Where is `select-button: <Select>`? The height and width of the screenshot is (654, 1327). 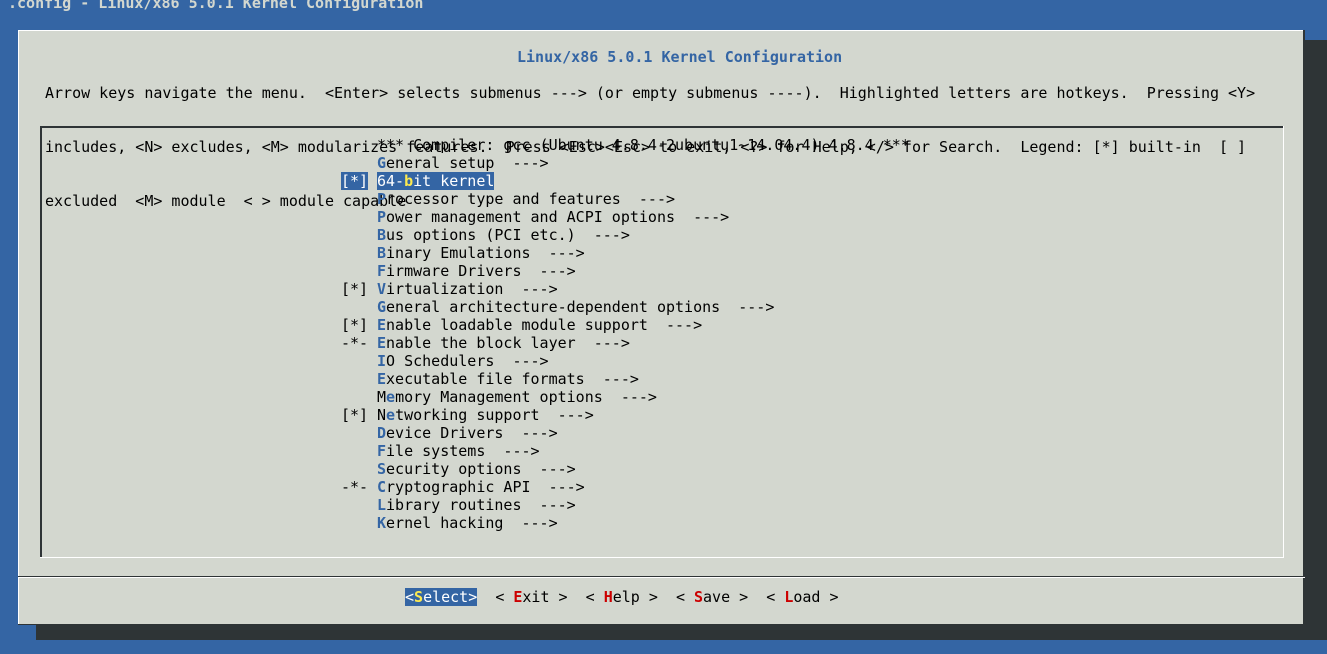 select-button: <Select> is located at coordinates (441, 597).